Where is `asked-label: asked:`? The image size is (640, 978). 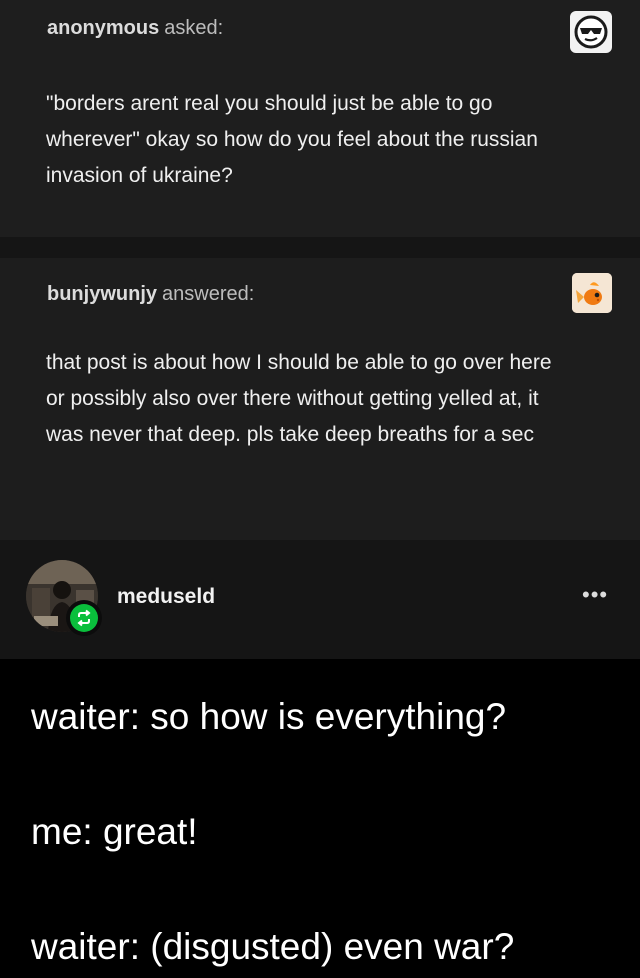
asked-label: asked: is located at coordinates (194, 28).